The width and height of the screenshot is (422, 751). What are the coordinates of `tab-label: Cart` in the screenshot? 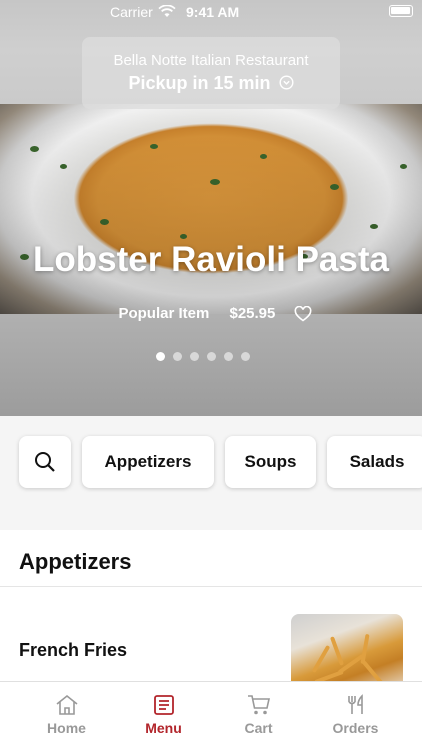 It's located at (258, 728).